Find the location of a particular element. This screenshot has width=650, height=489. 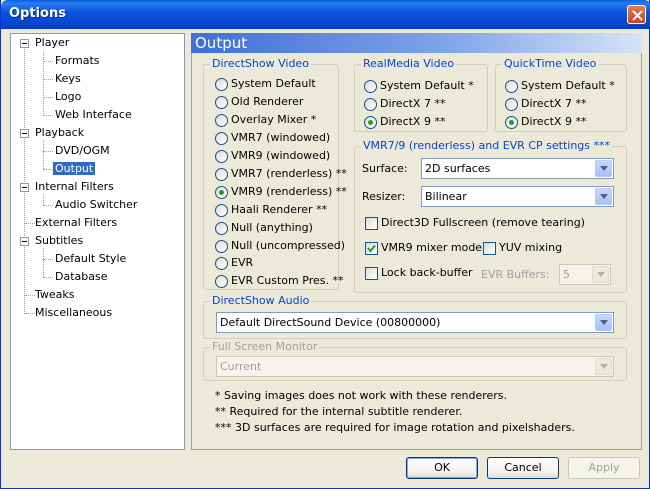

tree-item-default-style: Default Style is located at coordinates (90, 259).